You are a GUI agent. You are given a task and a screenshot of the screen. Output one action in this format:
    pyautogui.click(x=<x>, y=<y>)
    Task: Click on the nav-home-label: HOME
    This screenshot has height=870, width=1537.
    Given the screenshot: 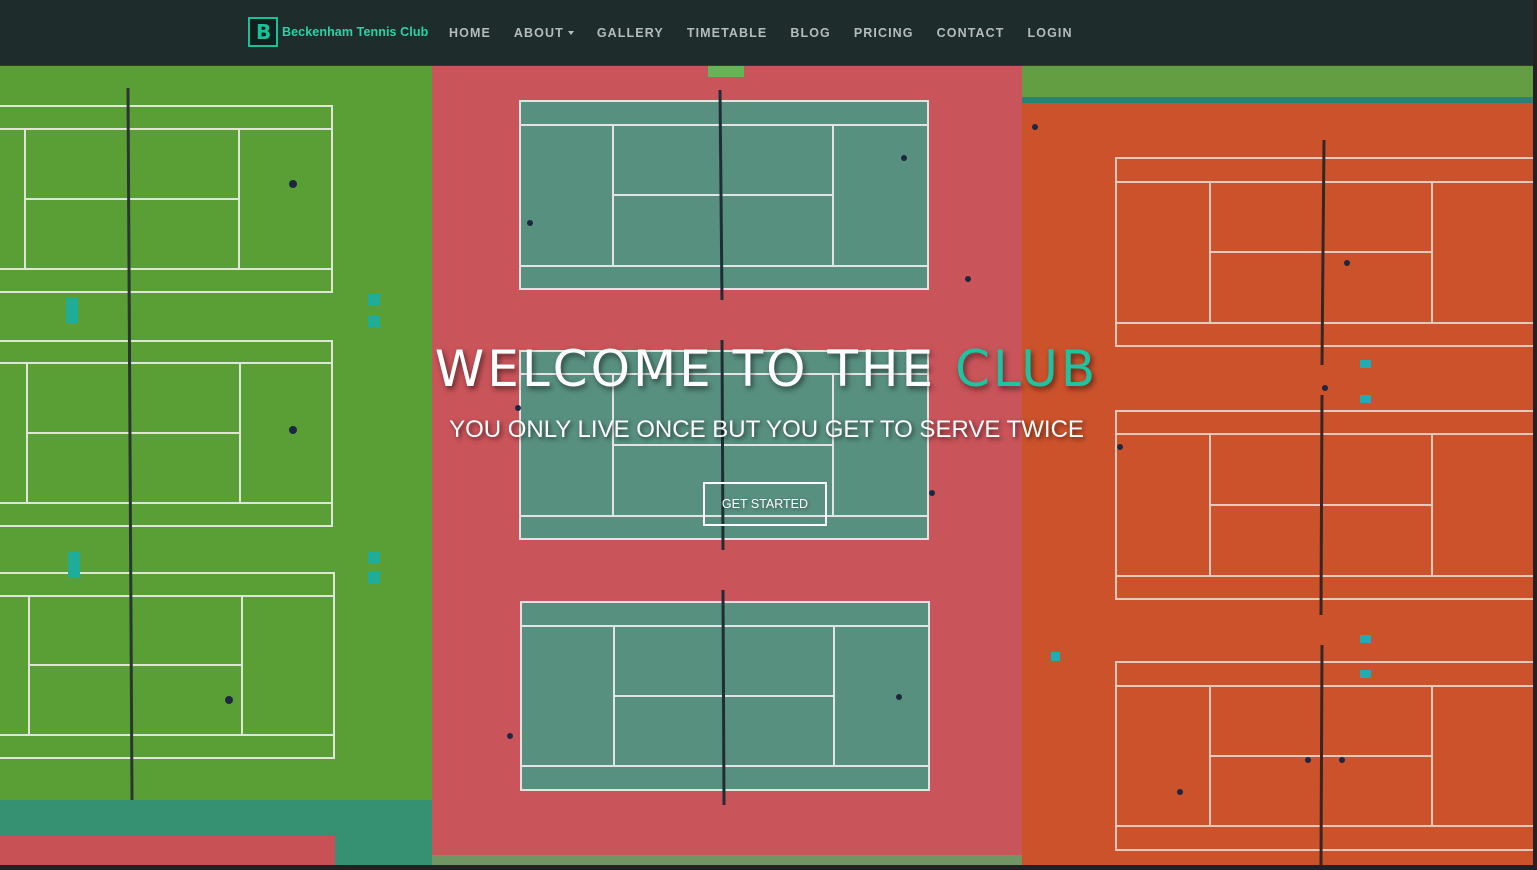 What is the action you would take?
    pyautogui.click(x=470, y=32)
    